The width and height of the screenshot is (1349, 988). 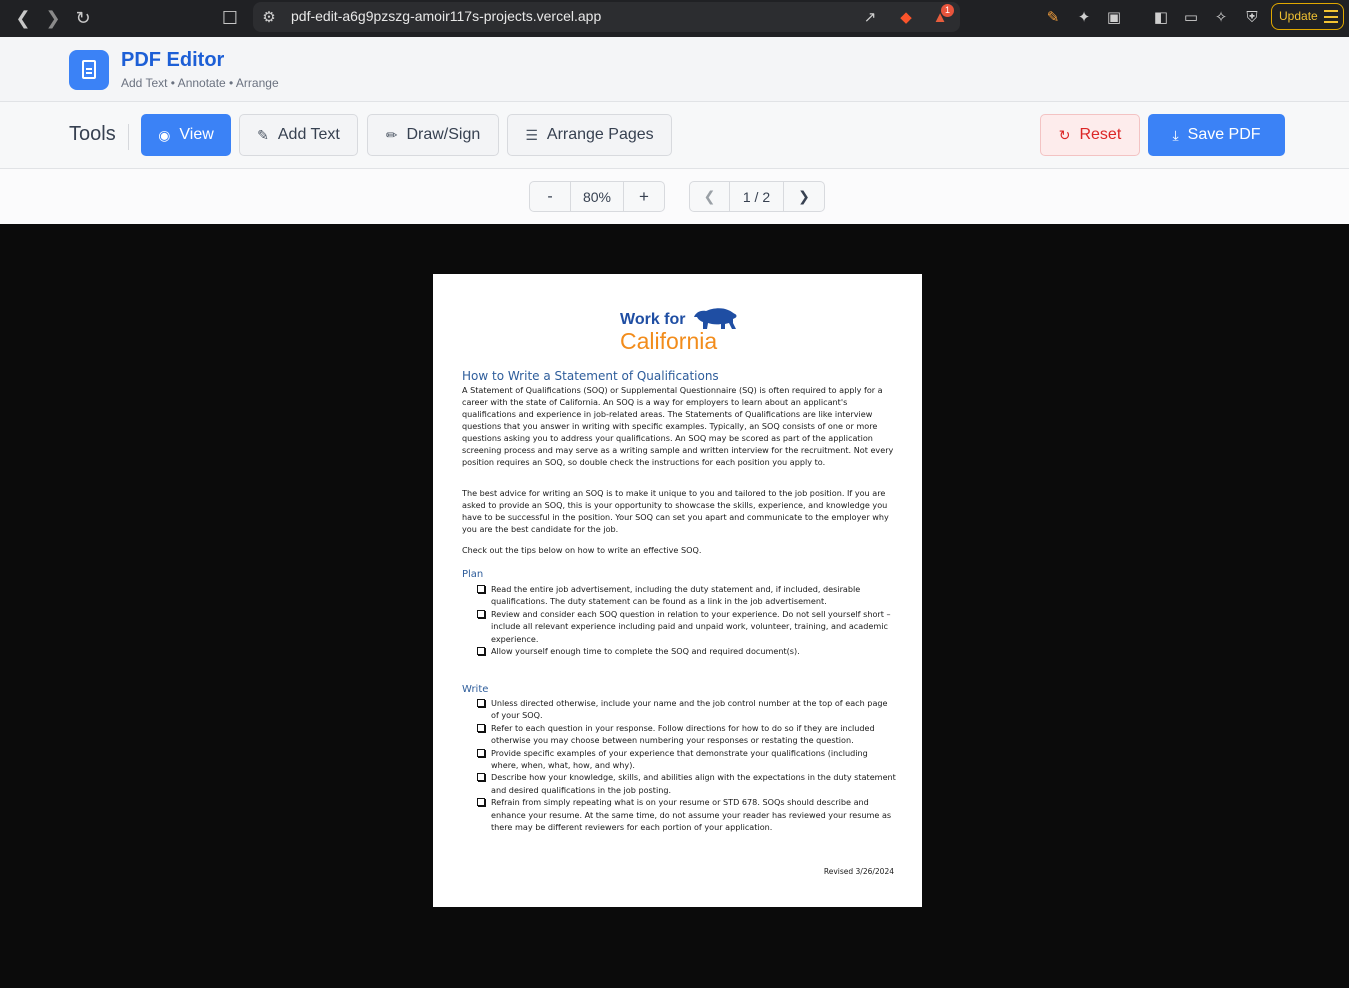 I want to click on screenshot-icon: ▣, so click(x=1114, y=18).